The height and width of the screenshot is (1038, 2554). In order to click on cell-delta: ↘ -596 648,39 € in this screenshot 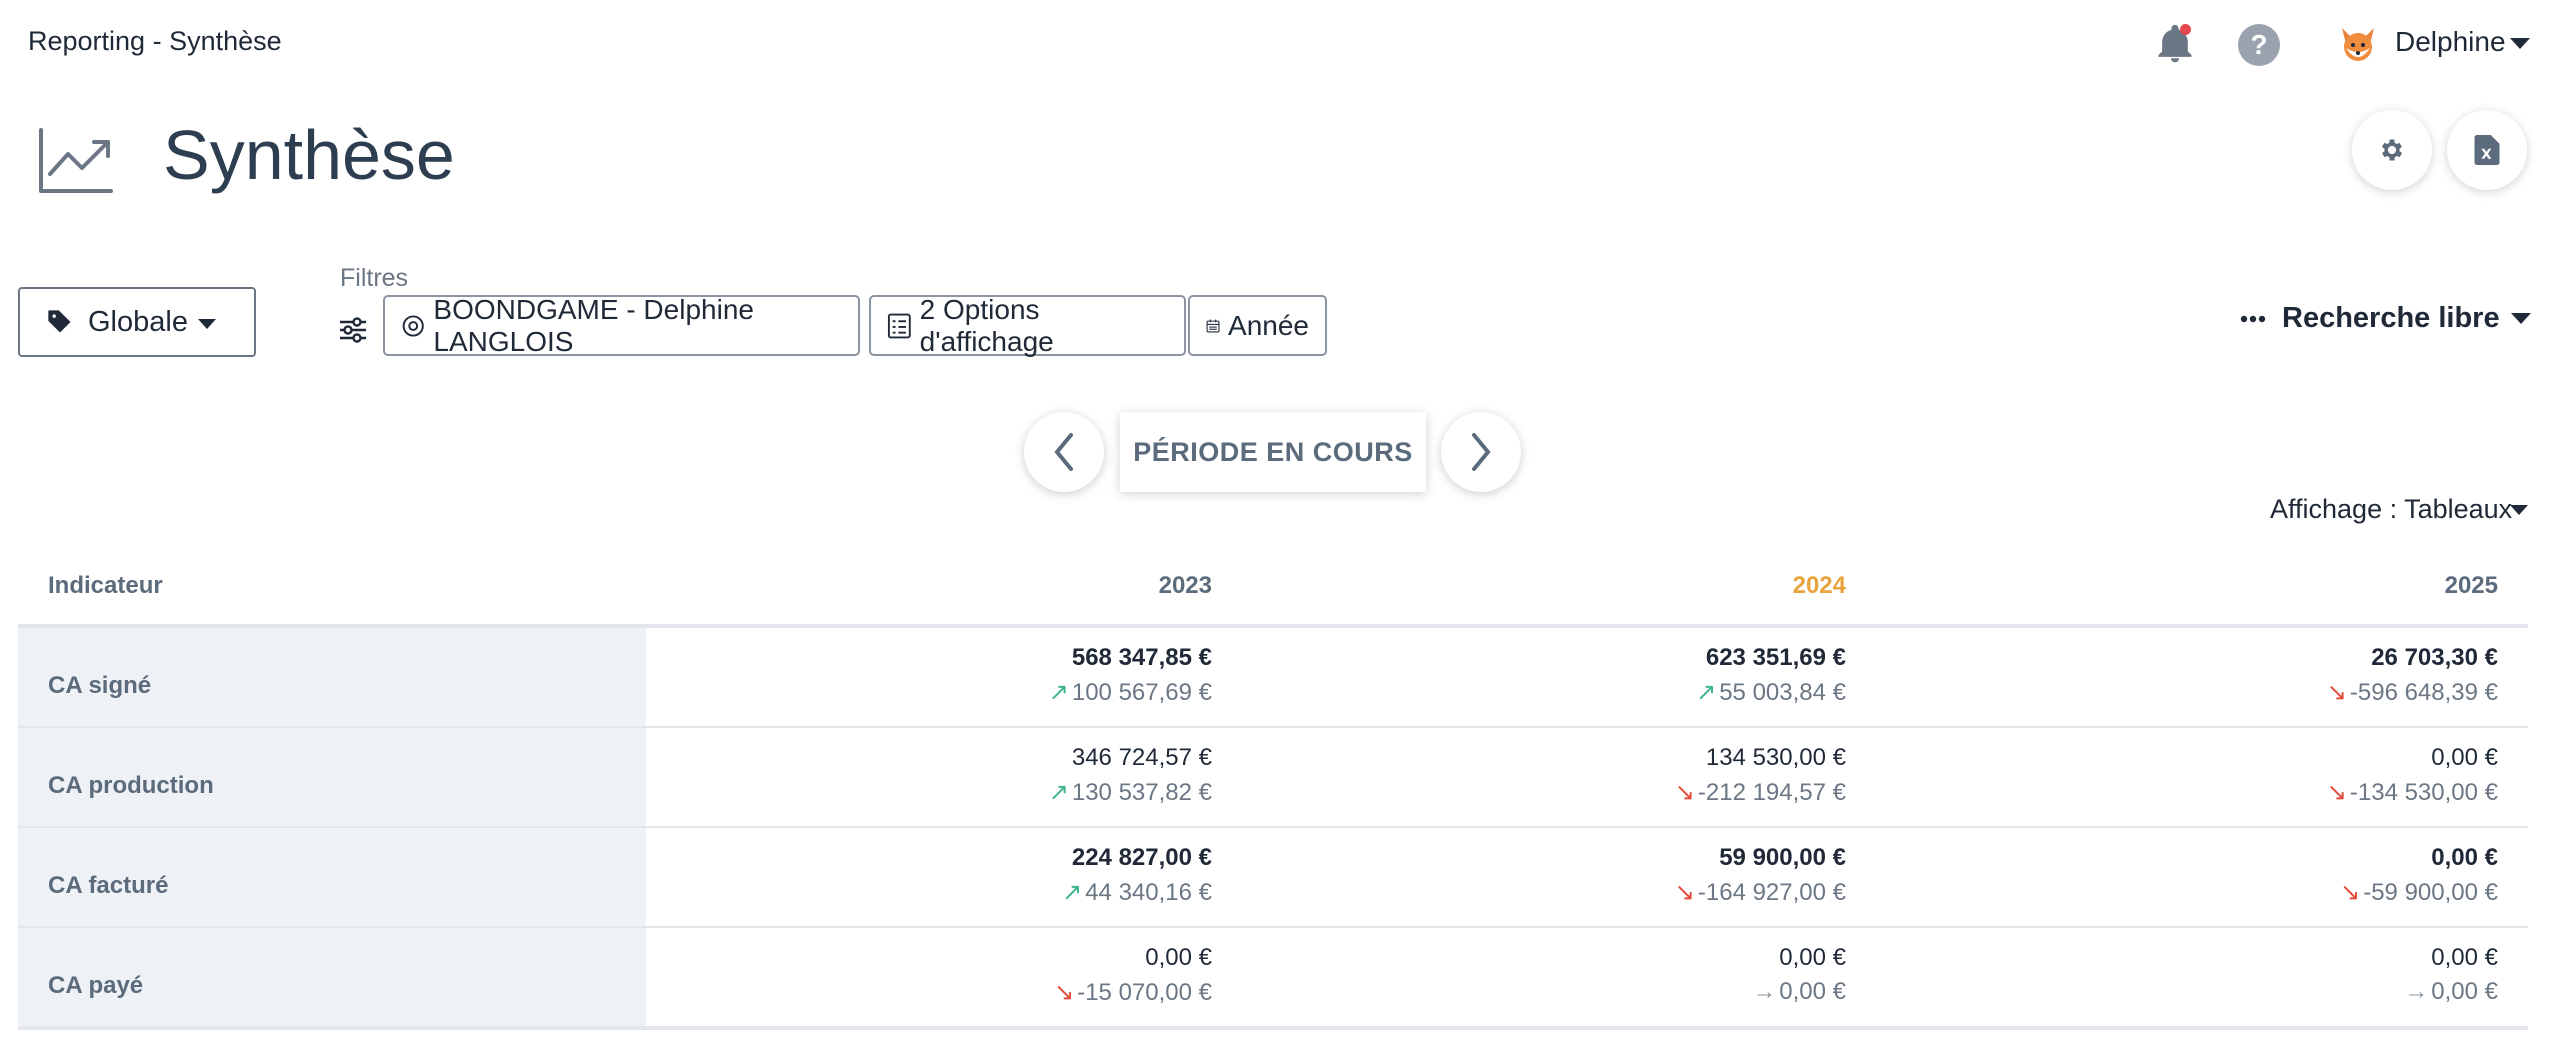, I will do `click(2298, 692)`.